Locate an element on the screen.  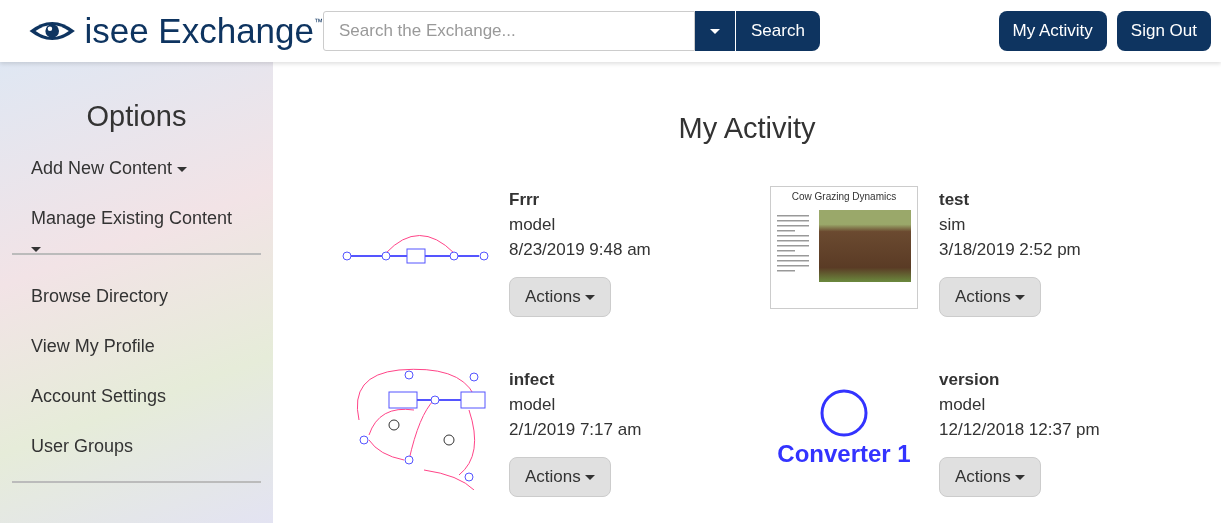
item-title: test is located at coordinates (1010, 199).